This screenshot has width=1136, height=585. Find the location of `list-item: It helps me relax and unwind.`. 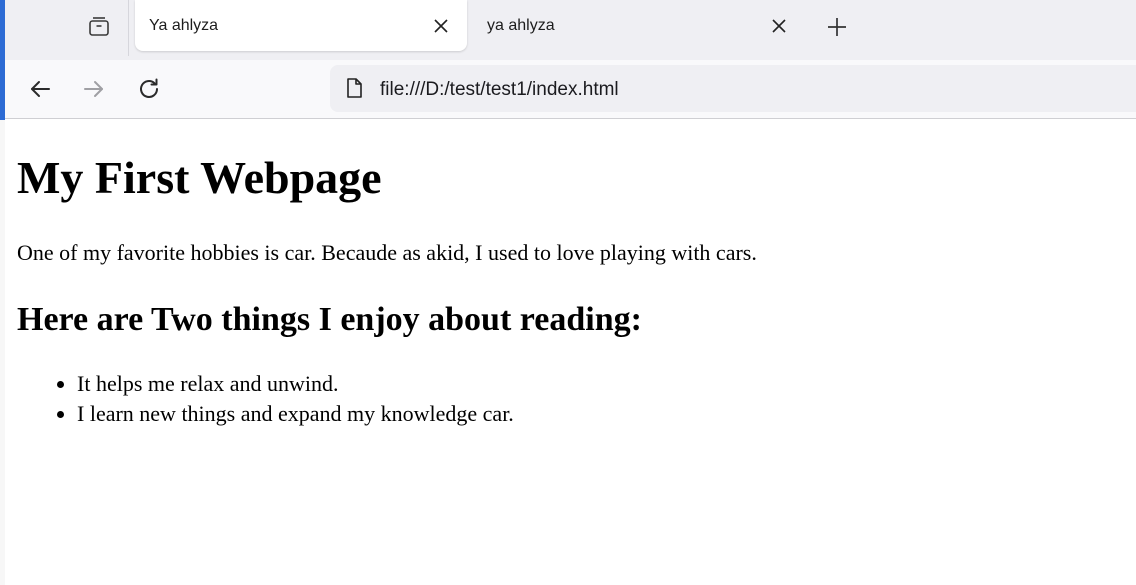

list-item: It helps me relax and unwind. is located at coordinates (295, 384).